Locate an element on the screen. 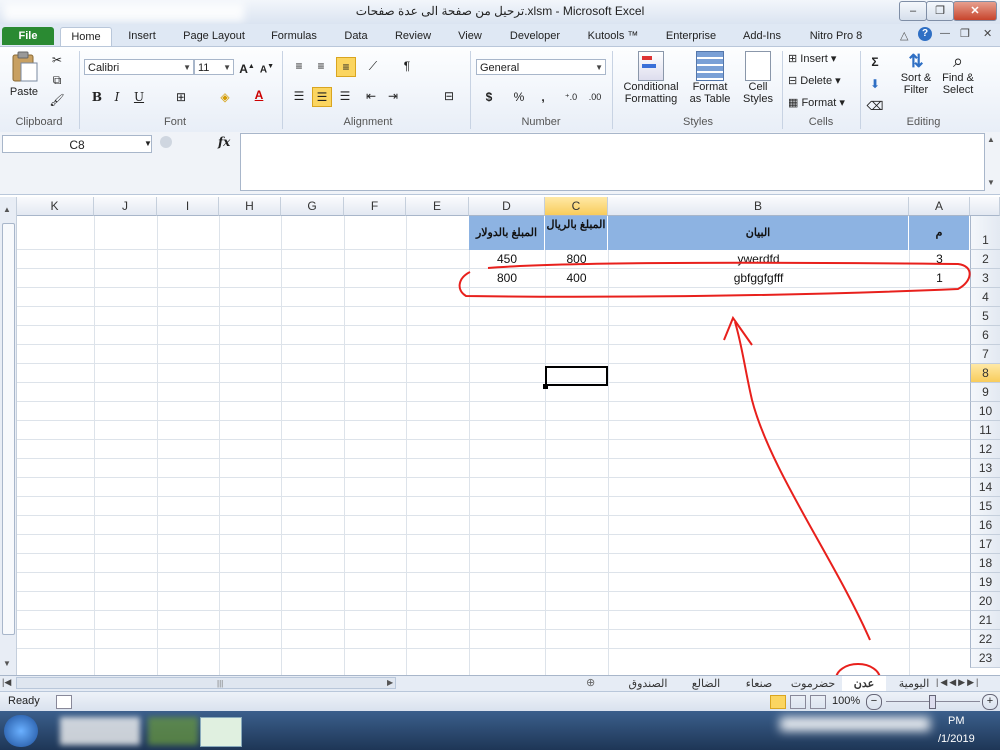 This screenshot has width=1000, height=750. horizontal-scrollbar: ||| ▶ is located at coordinates (206, 683).